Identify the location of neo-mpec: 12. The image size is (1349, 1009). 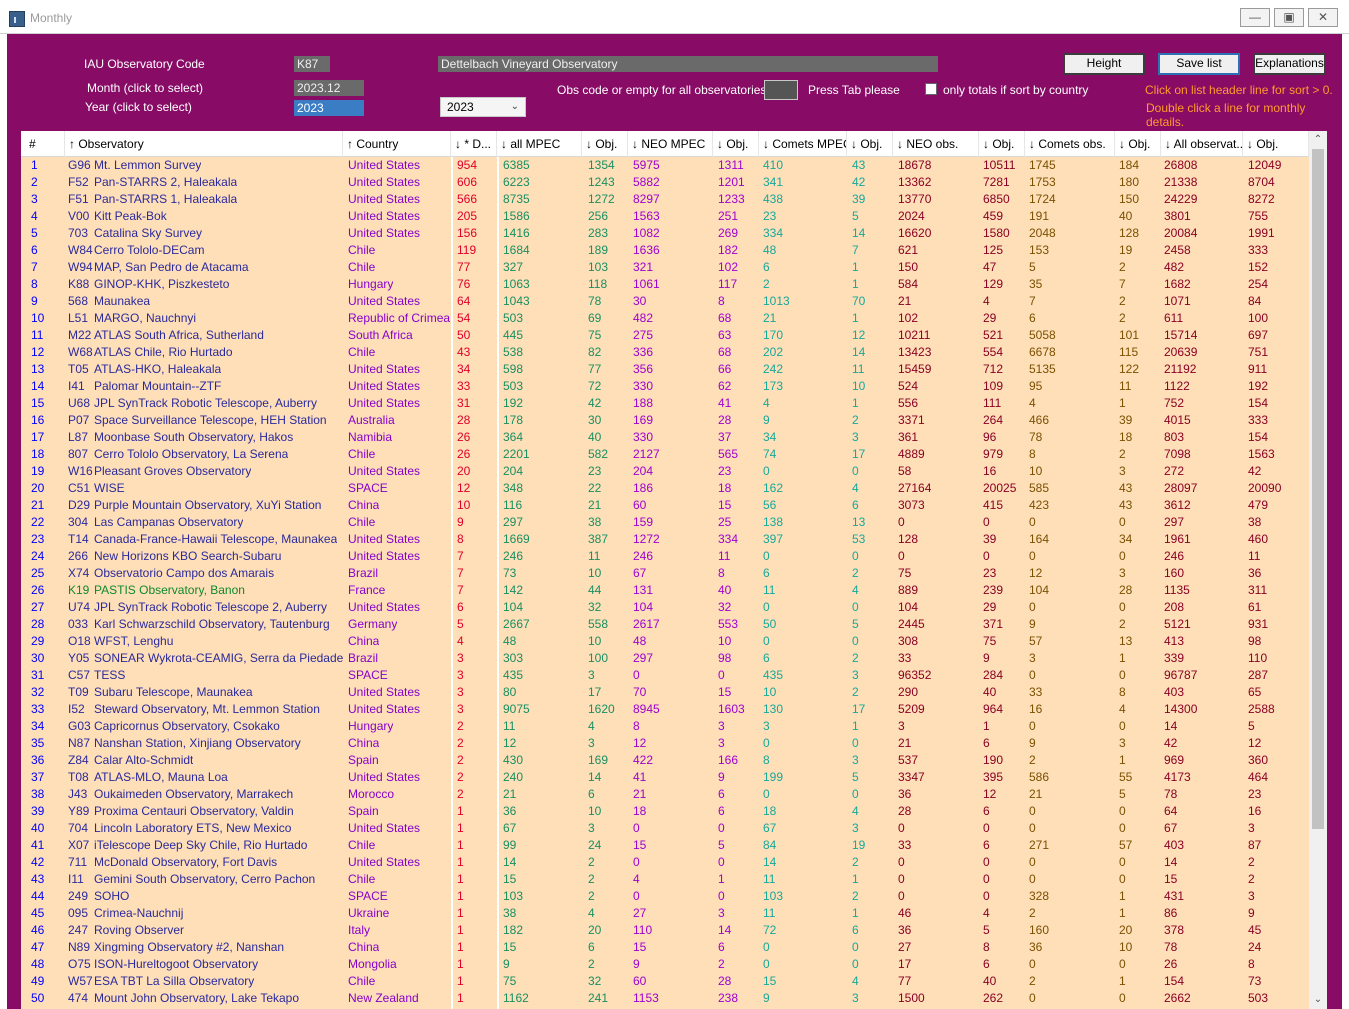
(640, 743).